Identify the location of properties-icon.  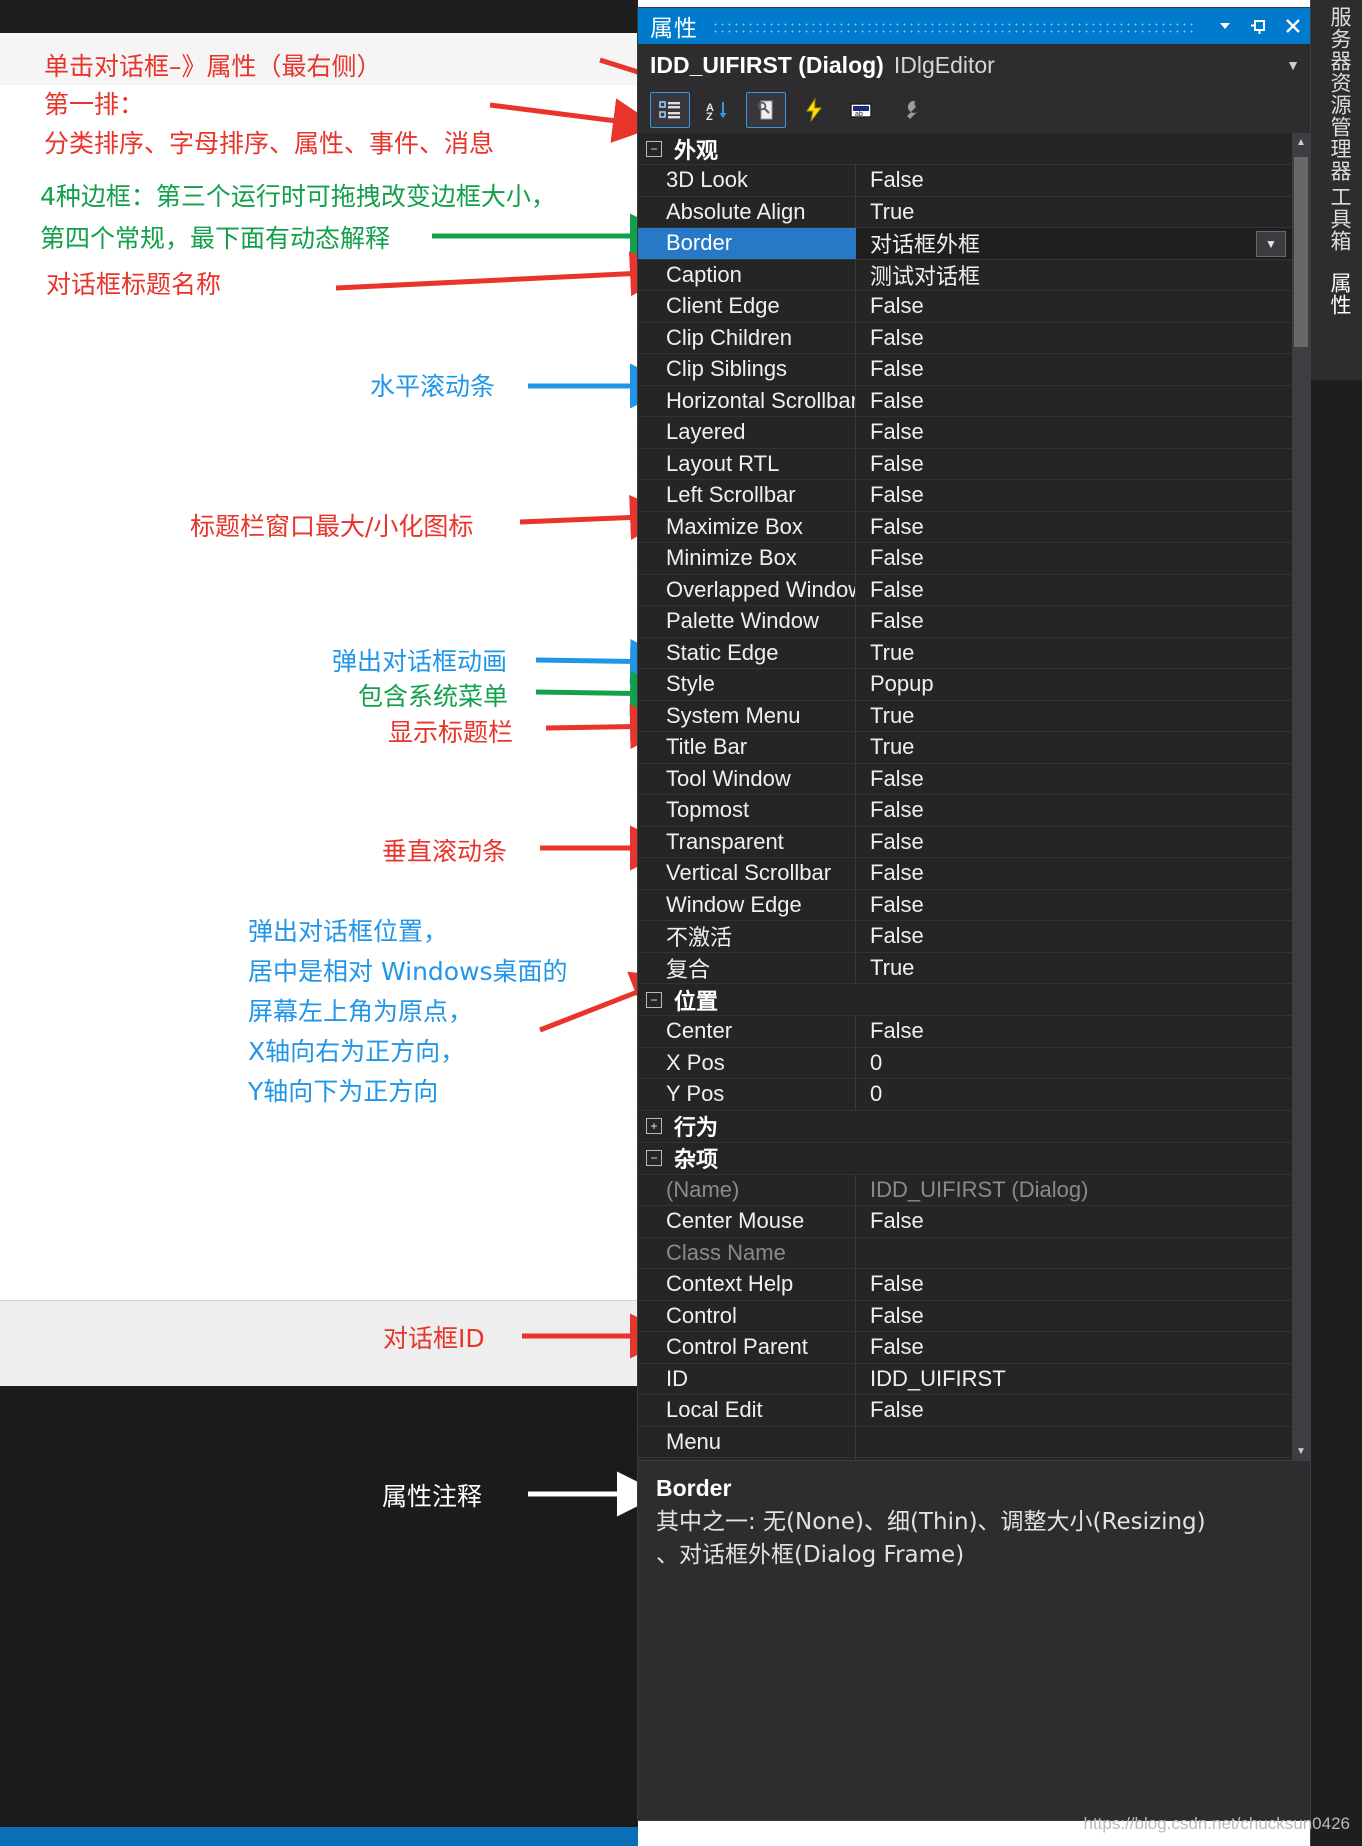
(766, 109).